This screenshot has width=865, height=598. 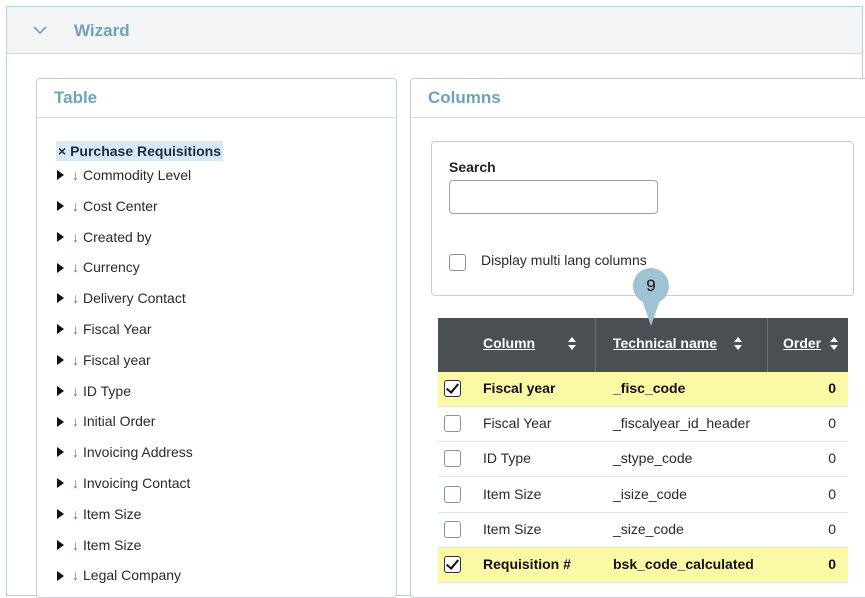 What do you see at coordinates (683, 564) in the screenshot?
I see `technical-name-cell: bsk_code_calculated` at bounding box center [683, 564].